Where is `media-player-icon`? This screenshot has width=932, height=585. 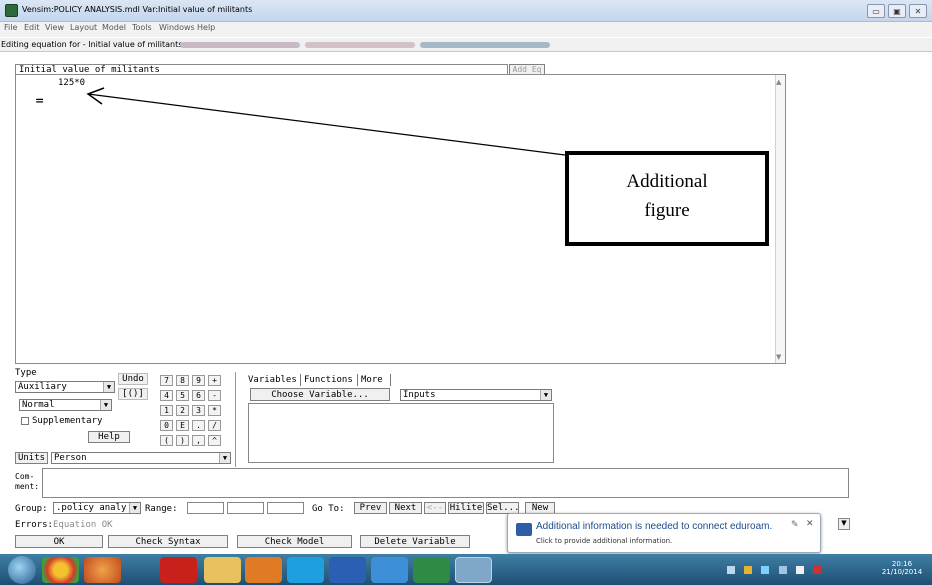 media-player-icon is located at coordinates (263, 570).